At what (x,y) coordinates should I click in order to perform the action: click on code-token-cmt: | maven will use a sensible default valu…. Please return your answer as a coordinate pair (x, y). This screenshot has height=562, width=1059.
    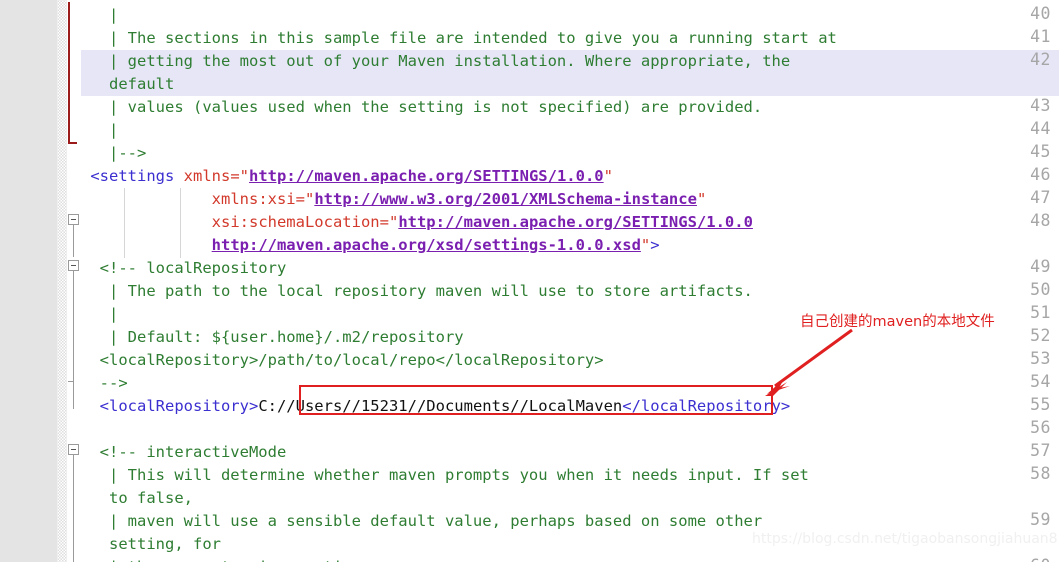
    Looking at the image, I should click on (422, 521).